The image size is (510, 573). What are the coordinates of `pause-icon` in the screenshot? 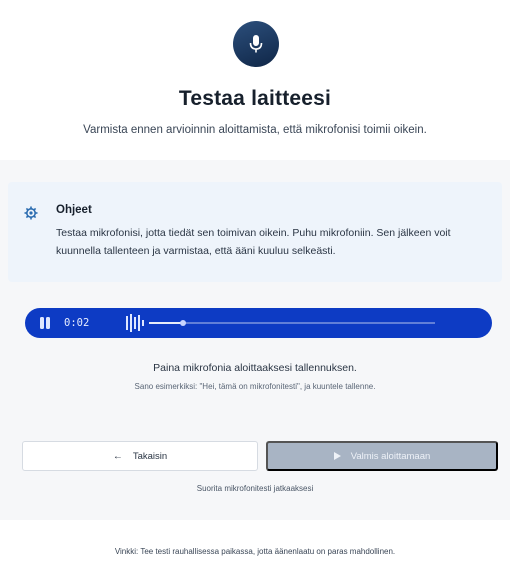 It's located at (45, 323).